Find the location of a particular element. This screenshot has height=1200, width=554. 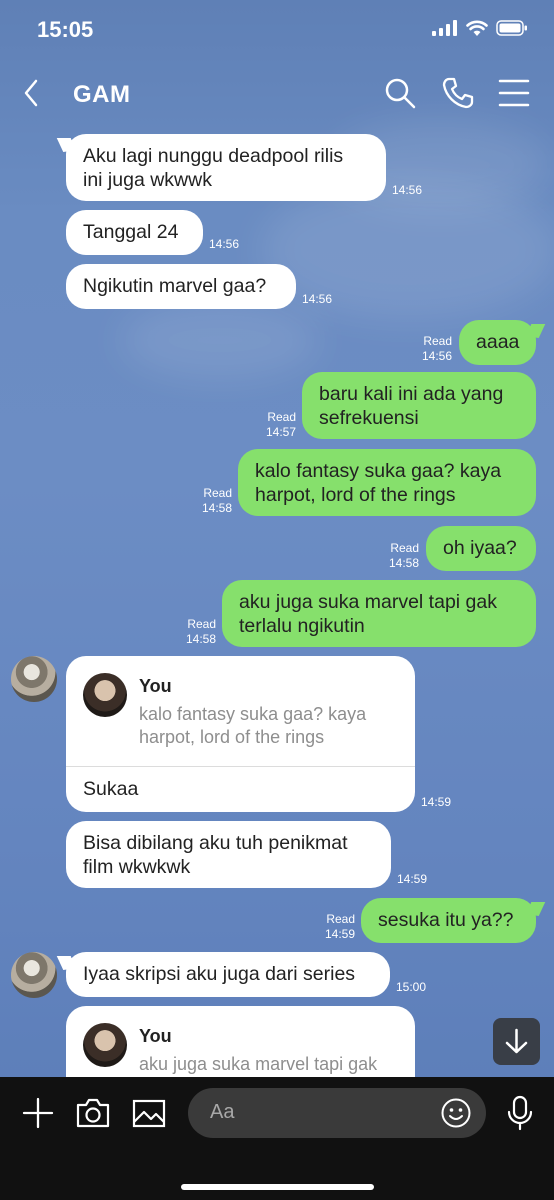

message-text: Sukaa is located at coordinates (111, 789).